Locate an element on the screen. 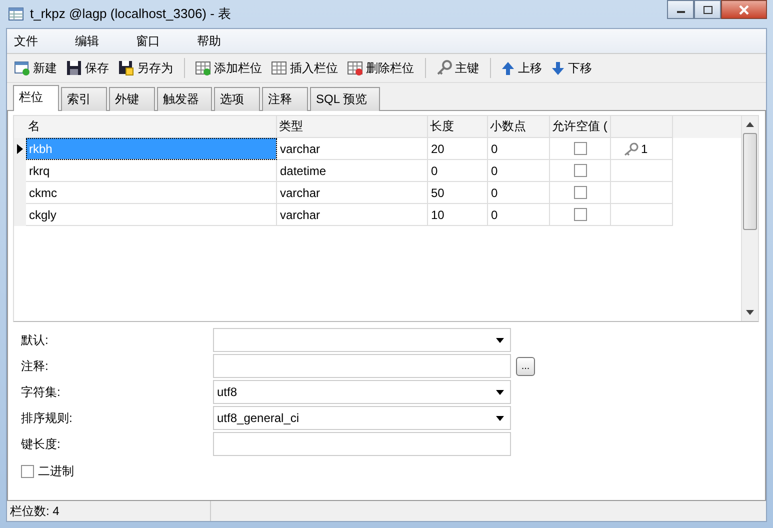 This screenshot has width=773, height=528. column-header: 长度 is located at coordinates (458, 127).